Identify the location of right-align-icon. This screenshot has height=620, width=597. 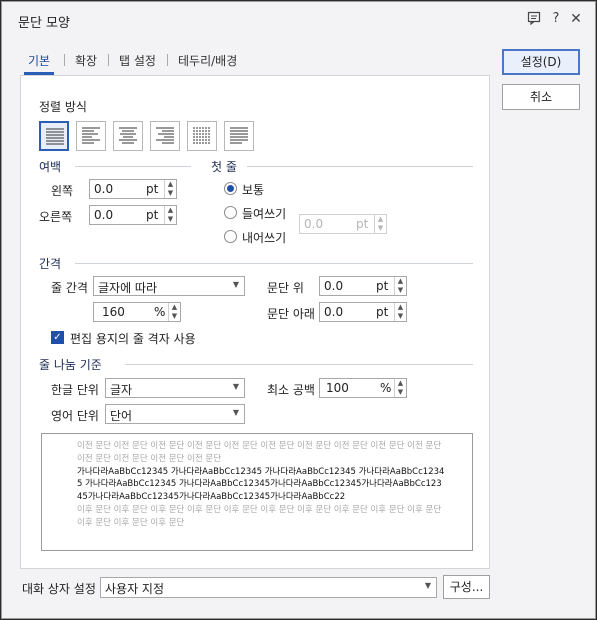
(165, 136).